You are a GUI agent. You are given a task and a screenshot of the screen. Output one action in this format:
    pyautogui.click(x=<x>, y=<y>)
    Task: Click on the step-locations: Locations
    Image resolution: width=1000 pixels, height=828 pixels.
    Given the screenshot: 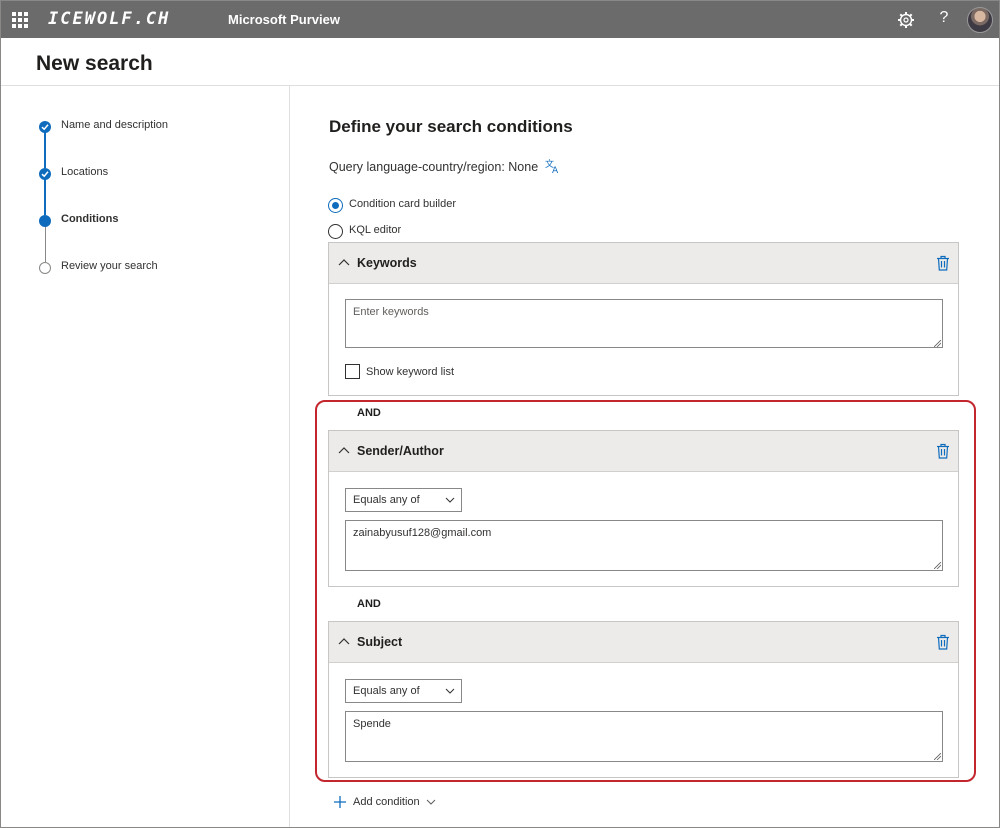 What is the action you would take?
    pyautogui.click(x=73, y=173)
    